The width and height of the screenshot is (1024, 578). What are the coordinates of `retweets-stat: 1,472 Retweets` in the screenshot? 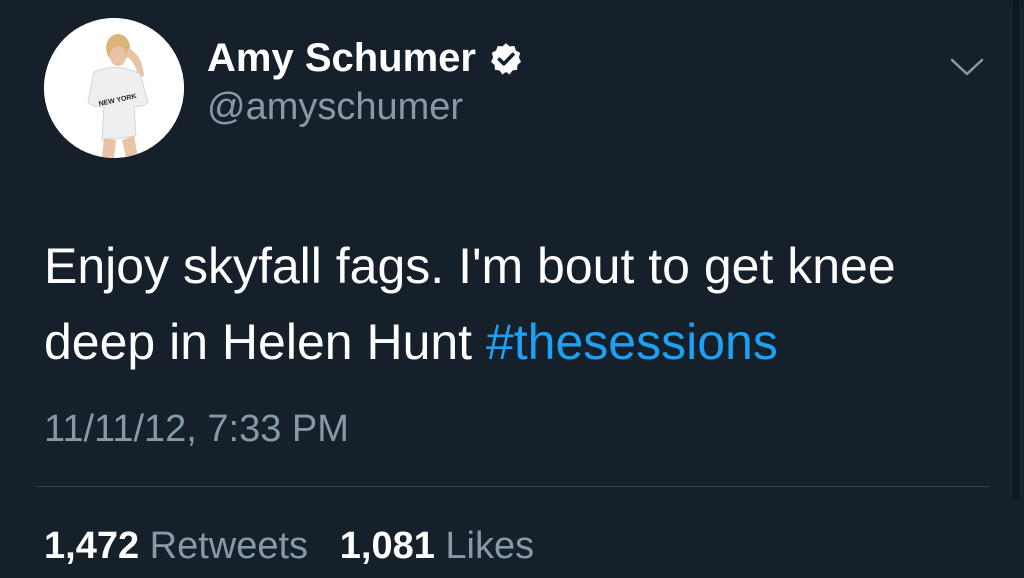 It's located at (181, 546).